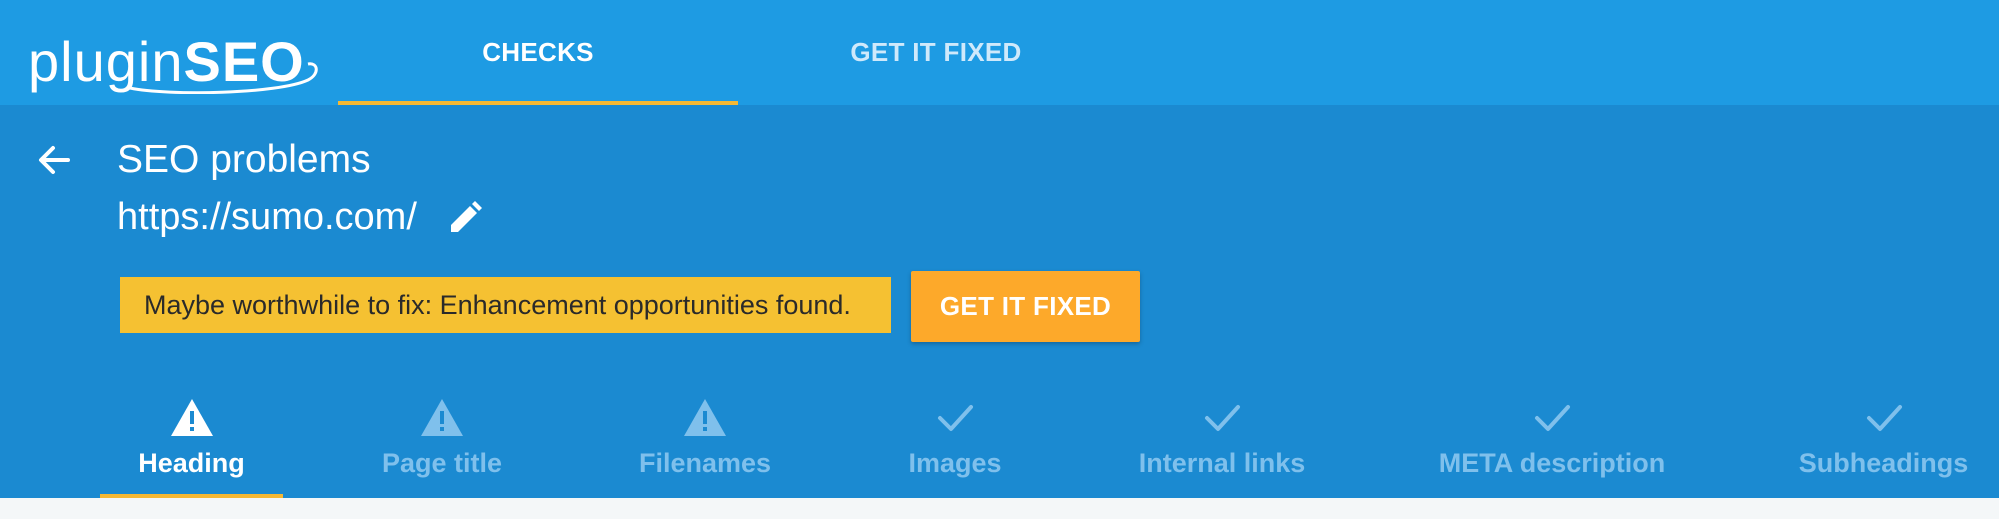  Describe the element at coordinates (244, 159) in the screenshot. I see `page-title: SEO problems` at that location.